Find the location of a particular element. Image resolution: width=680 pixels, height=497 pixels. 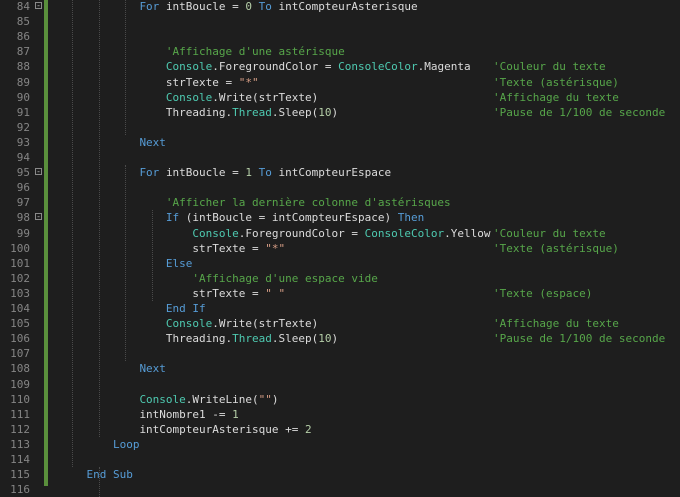

line-number: 110 is located at coordinates (20, 399).